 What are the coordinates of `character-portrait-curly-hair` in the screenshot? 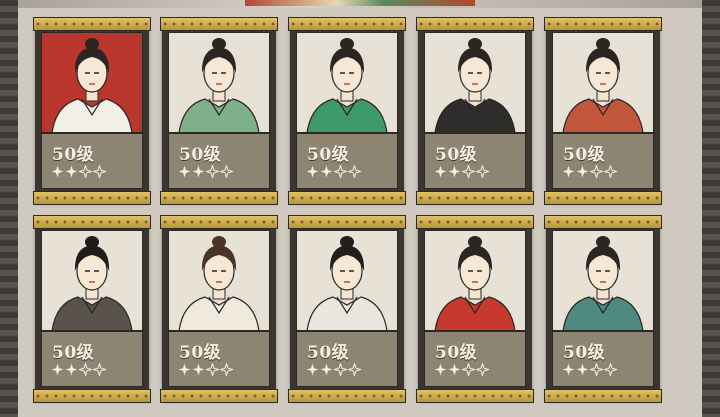 It's located at (219, 281).